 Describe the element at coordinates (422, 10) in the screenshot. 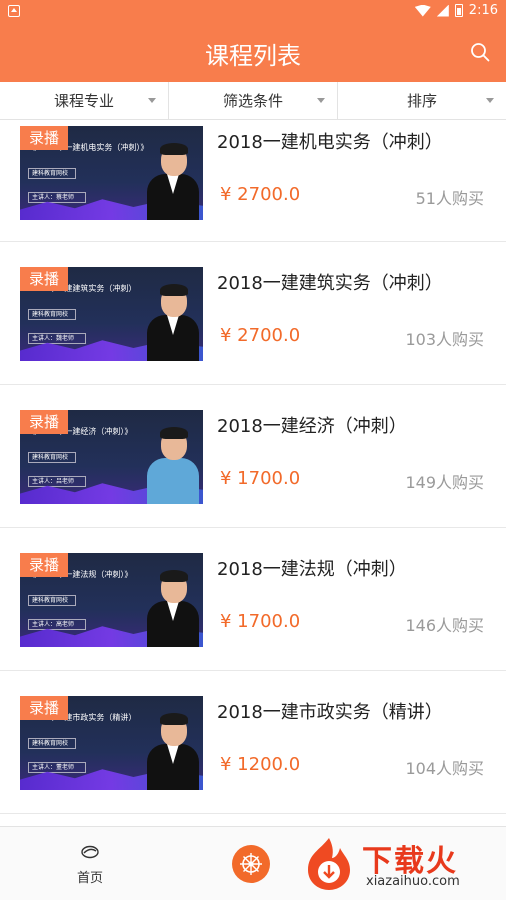

I see `wifi-icon` at that location.